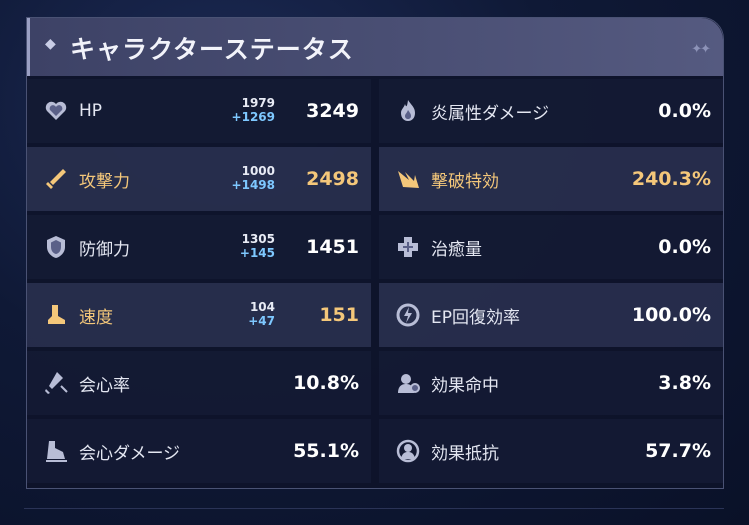 The image size is (749, 525). What do you see at coordinates (332, 111) in the screenshot?
I see `stat-value: 3249` at bounding box center [332, 111].